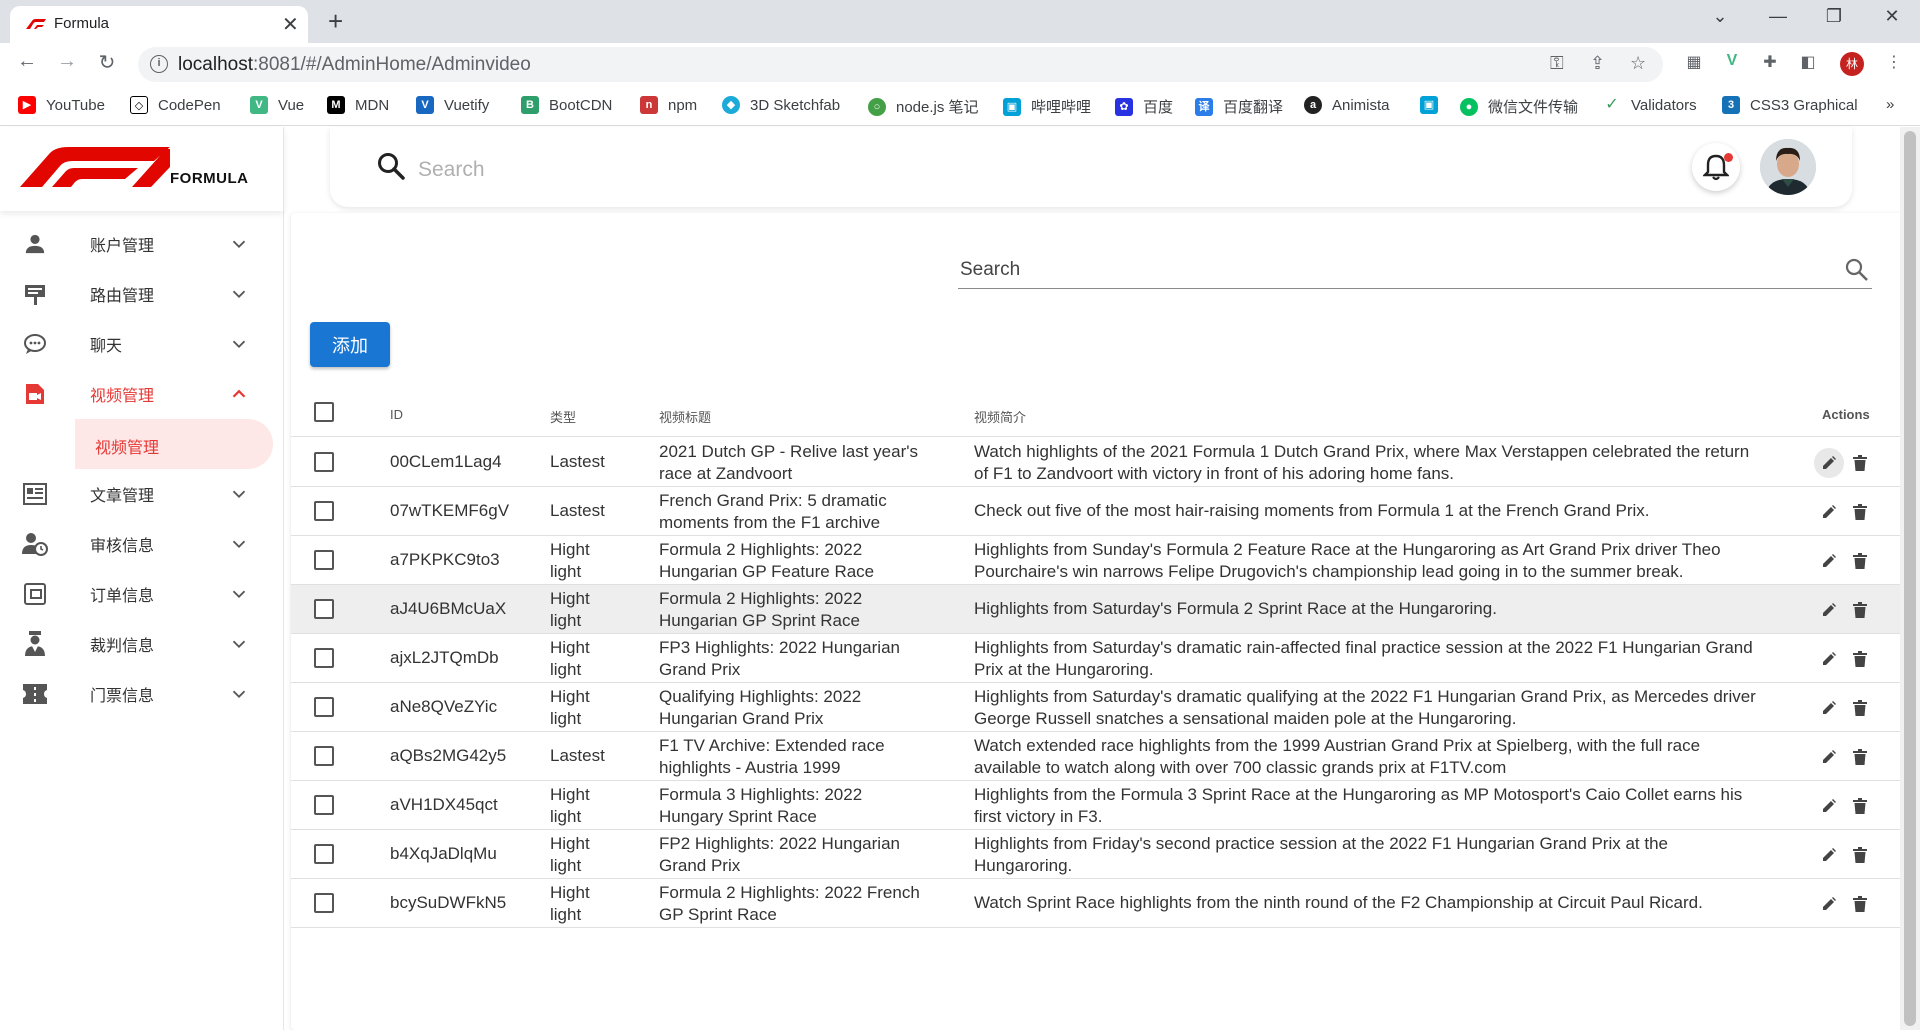  What do you see at coordinates (396, 414) in the screenshot?
I see `header-id: ID` at bounding box center [396, 414].